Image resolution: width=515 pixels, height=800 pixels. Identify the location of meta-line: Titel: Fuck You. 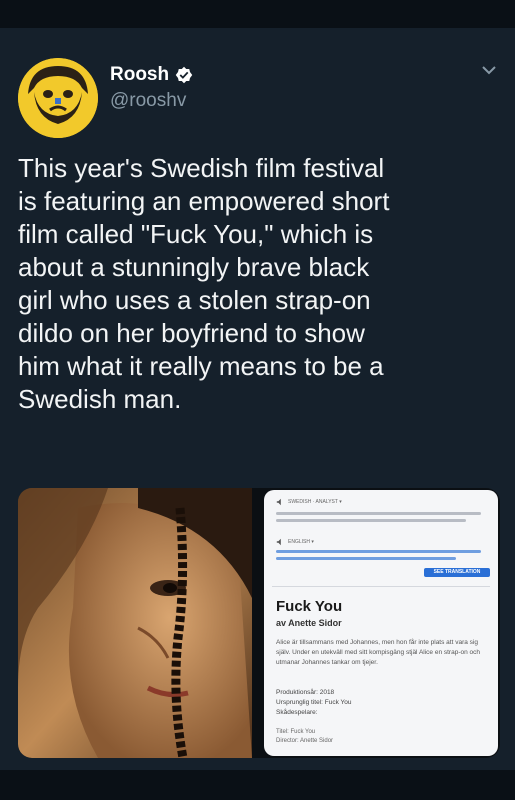
(296, 732).